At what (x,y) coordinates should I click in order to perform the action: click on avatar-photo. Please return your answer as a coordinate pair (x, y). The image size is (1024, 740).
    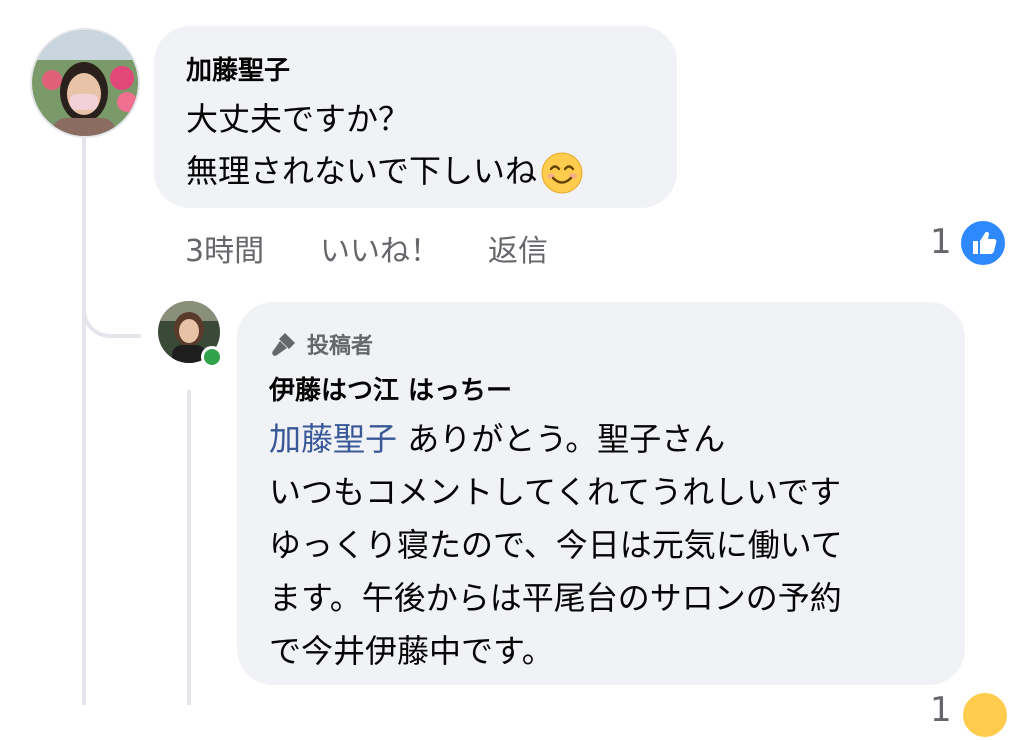
    Looking at the image, I should click on (85, 83).